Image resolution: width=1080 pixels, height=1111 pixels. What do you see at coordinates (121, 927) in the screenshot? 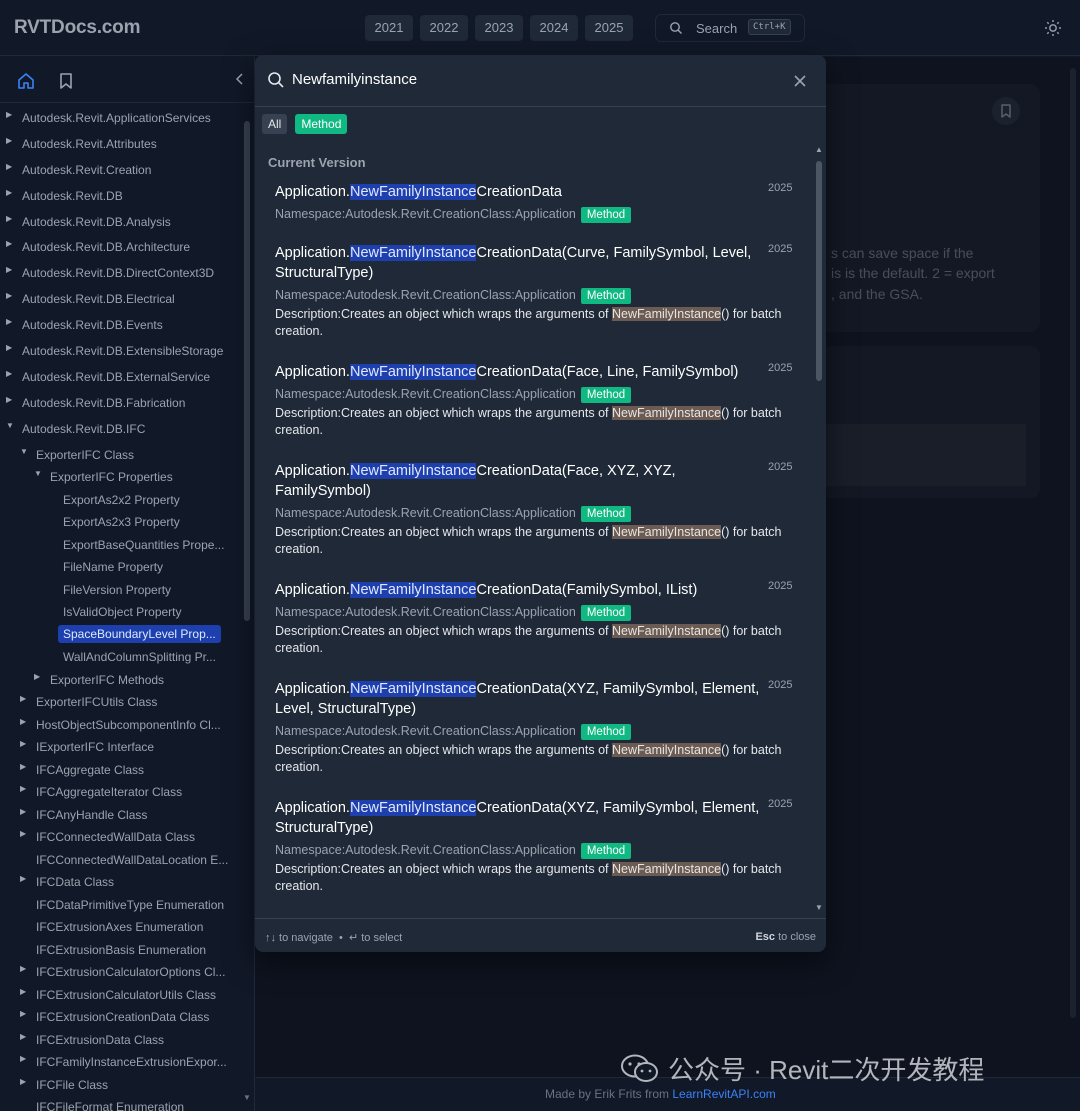
I see `tree-item: IFCExtrusionAxes Enumeration` at bounding box center [121, 927].